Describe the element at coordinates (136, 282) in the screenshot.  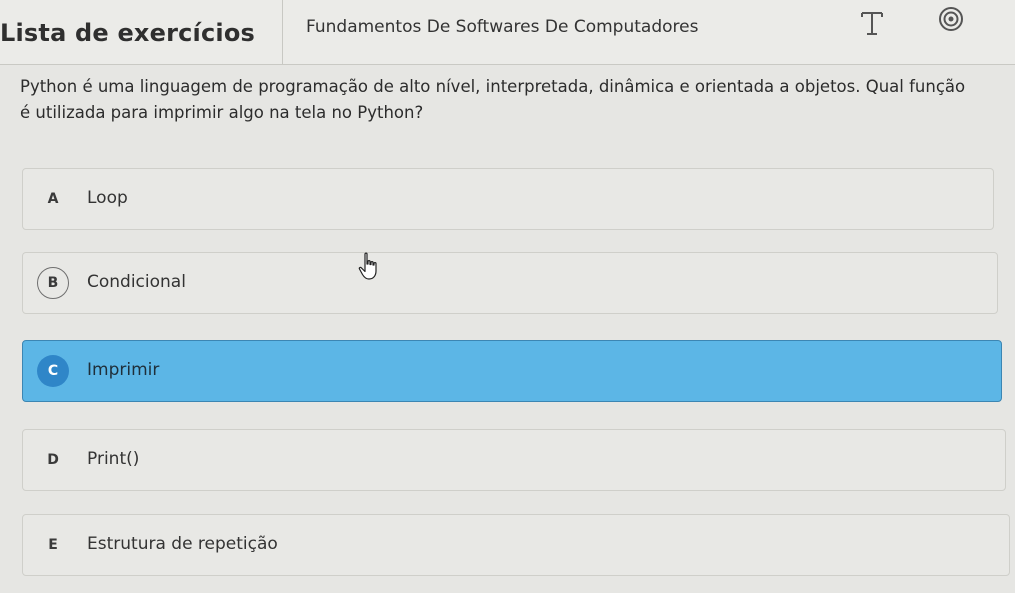
I see `option-label: Condicional` at that location.